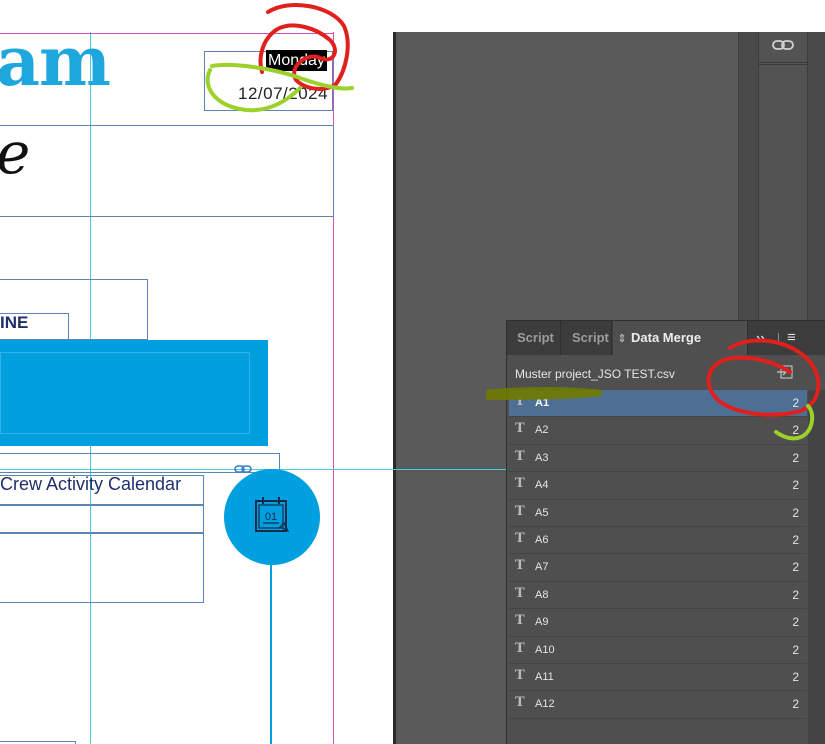 Image resolution: width=825 pixels, height=744 pixels. Describe the element at coordinates (658, 541) in the screenshot. I see `field-row: T A6 2` at that location.